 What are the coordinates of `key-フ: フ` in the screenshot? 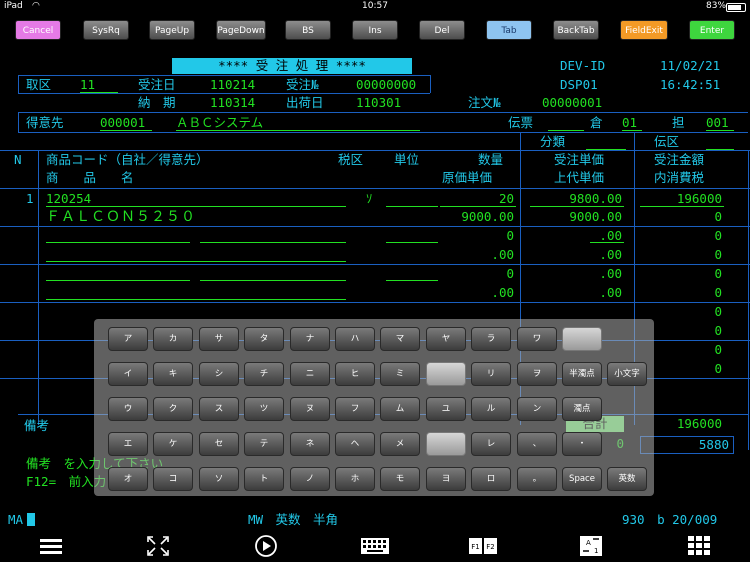 It's located at (355, 409).